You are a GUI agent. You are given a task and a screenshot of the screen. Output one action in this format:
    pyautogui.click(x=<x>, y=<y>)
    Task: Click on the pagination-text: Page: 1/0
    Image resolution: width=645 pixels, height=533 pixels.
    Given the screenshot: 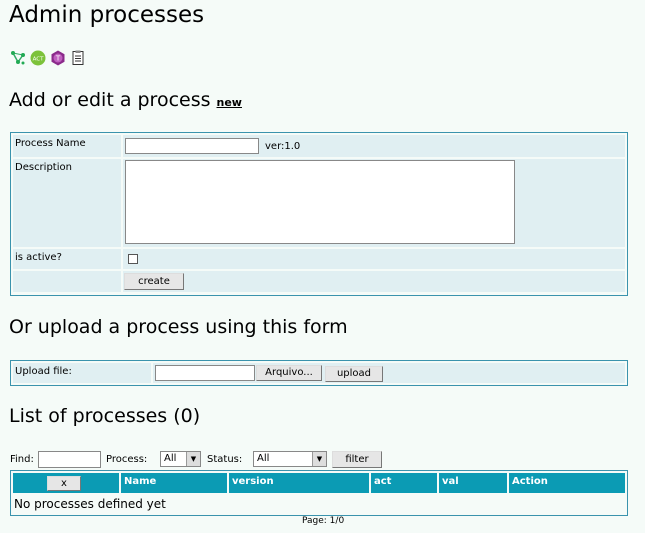 What is the action you would take?
    pyautogui.click(x=323, y=521)
    